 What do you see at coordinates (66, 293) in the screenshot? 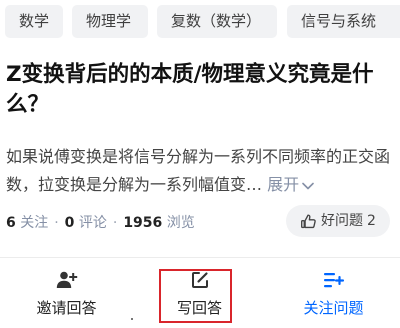
I see `invite-answer-button: 邀请回答` at bounding box center [66, 293].